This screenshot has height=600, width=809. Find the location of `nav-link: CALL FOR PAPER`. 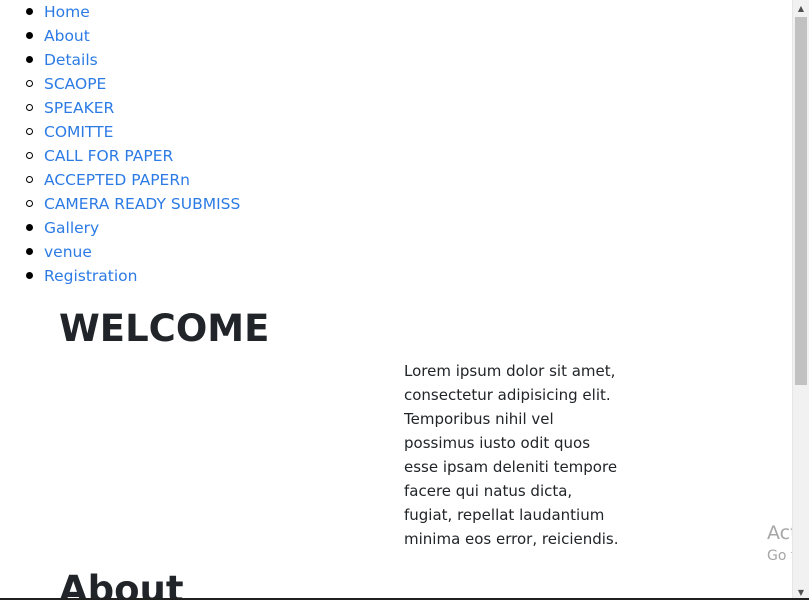

nav-link: CALL FOR PAPER is located at coordinates (108, 156).